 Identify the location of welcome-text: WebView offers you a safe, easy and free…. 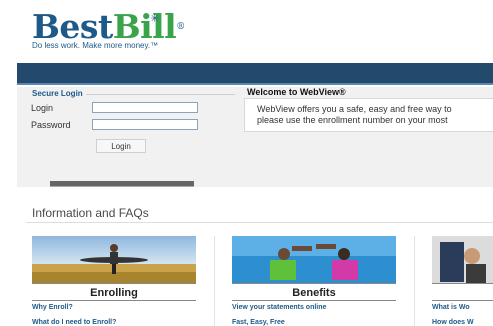
(354, 114).